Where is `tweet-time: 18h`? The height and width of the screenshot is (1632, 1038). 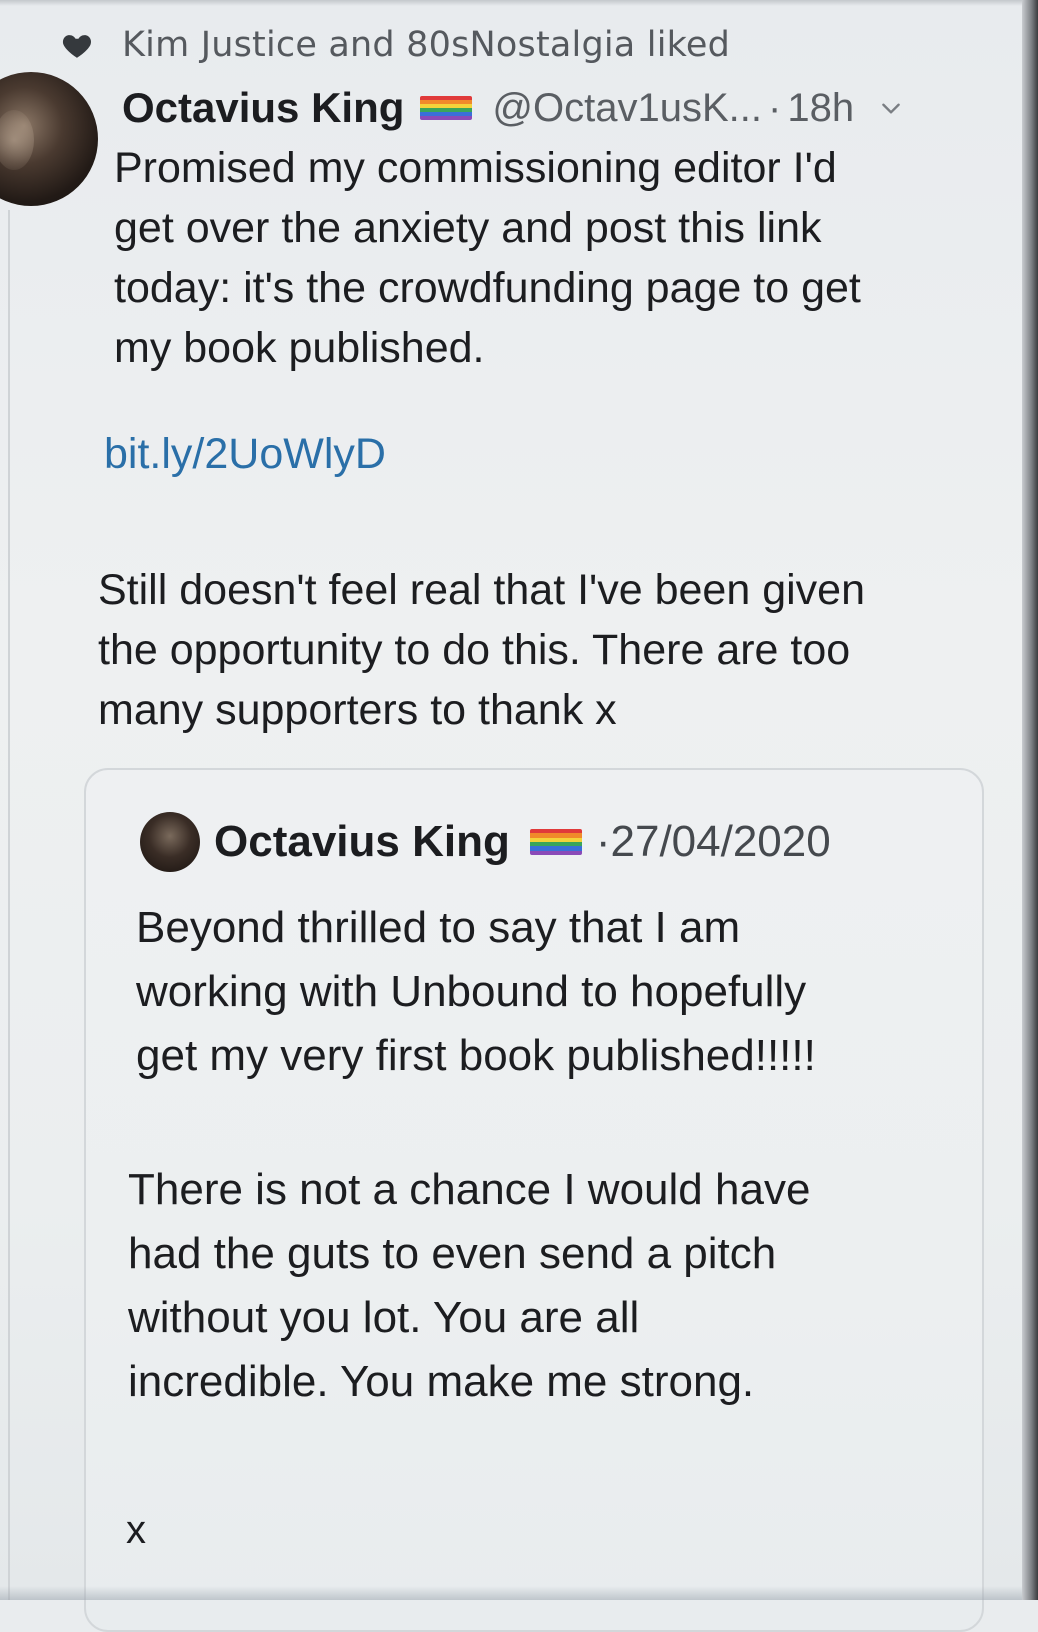
tweet-time: 18h is located at coordinates (820, 108).